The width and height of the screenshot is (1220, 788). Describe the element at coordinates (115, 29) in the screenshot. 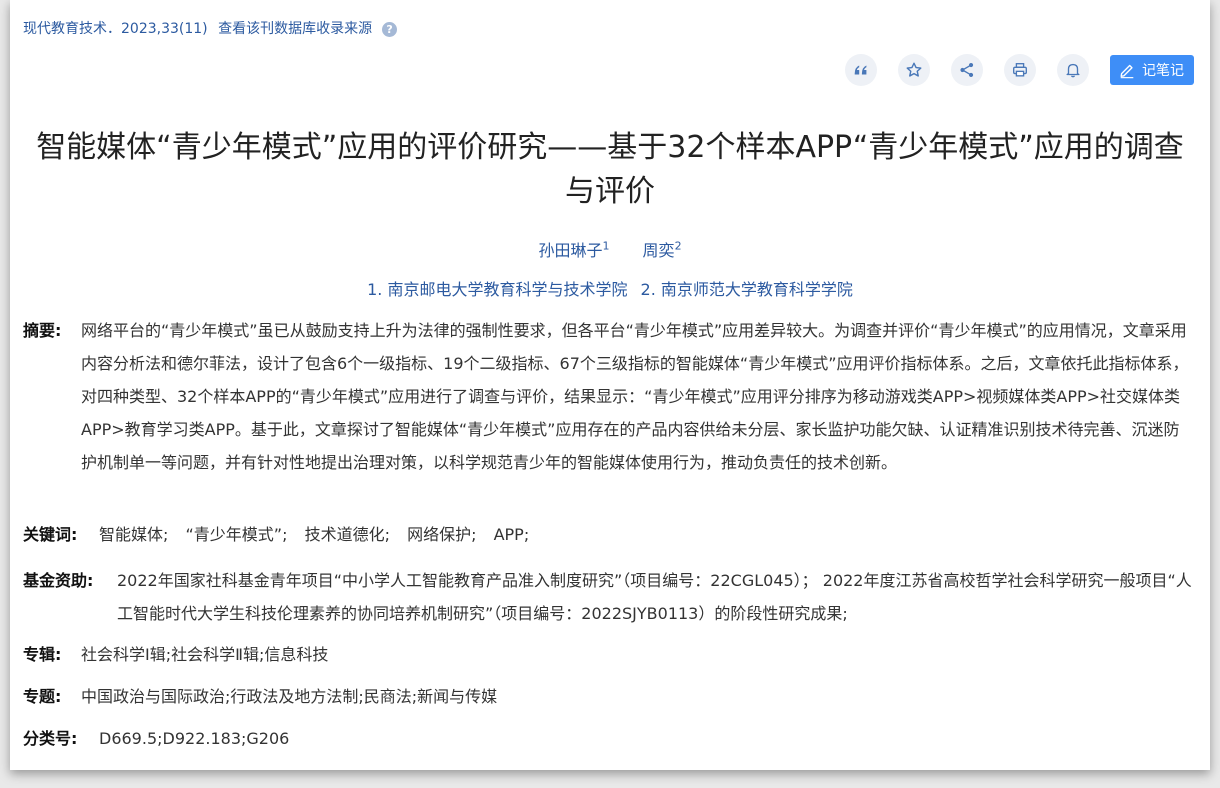

I see `journal-link: 现代教育技术．2023,33(11)` at that location.